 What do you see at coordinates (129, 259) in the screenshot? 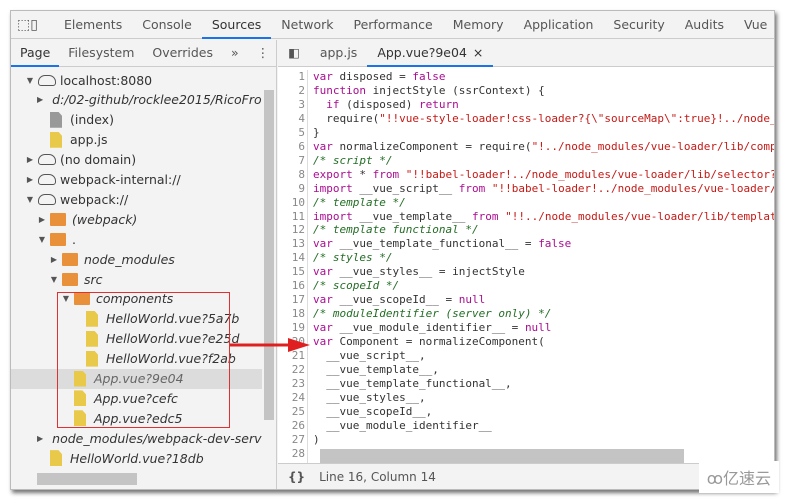
I see `tree-item-label: node_modules` at bounding box center [129, 259].